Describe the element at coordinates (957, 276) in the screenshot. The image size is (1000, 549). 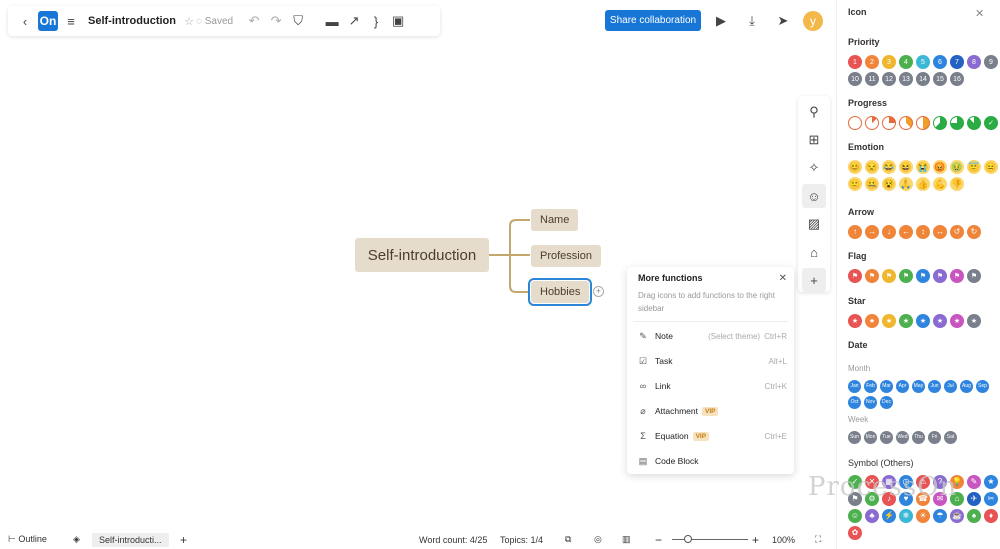
I see `flag-6-icon: ⚑` at that location.